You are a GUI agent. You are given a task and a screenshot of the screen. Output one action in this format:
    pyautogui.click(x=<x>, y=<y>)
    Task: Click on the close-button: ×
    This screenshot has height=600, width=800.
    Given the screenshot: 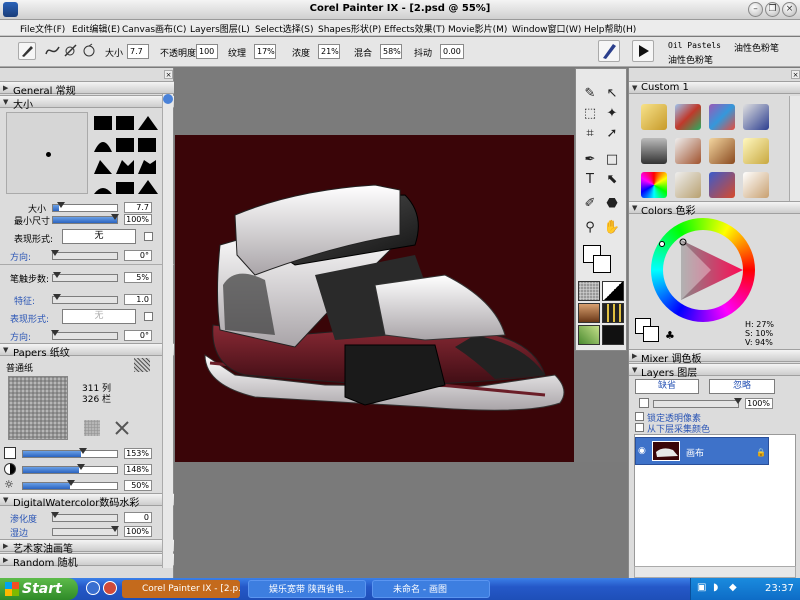 What is the action you would take?
    pyautogui.click(x=789, y=9)
    